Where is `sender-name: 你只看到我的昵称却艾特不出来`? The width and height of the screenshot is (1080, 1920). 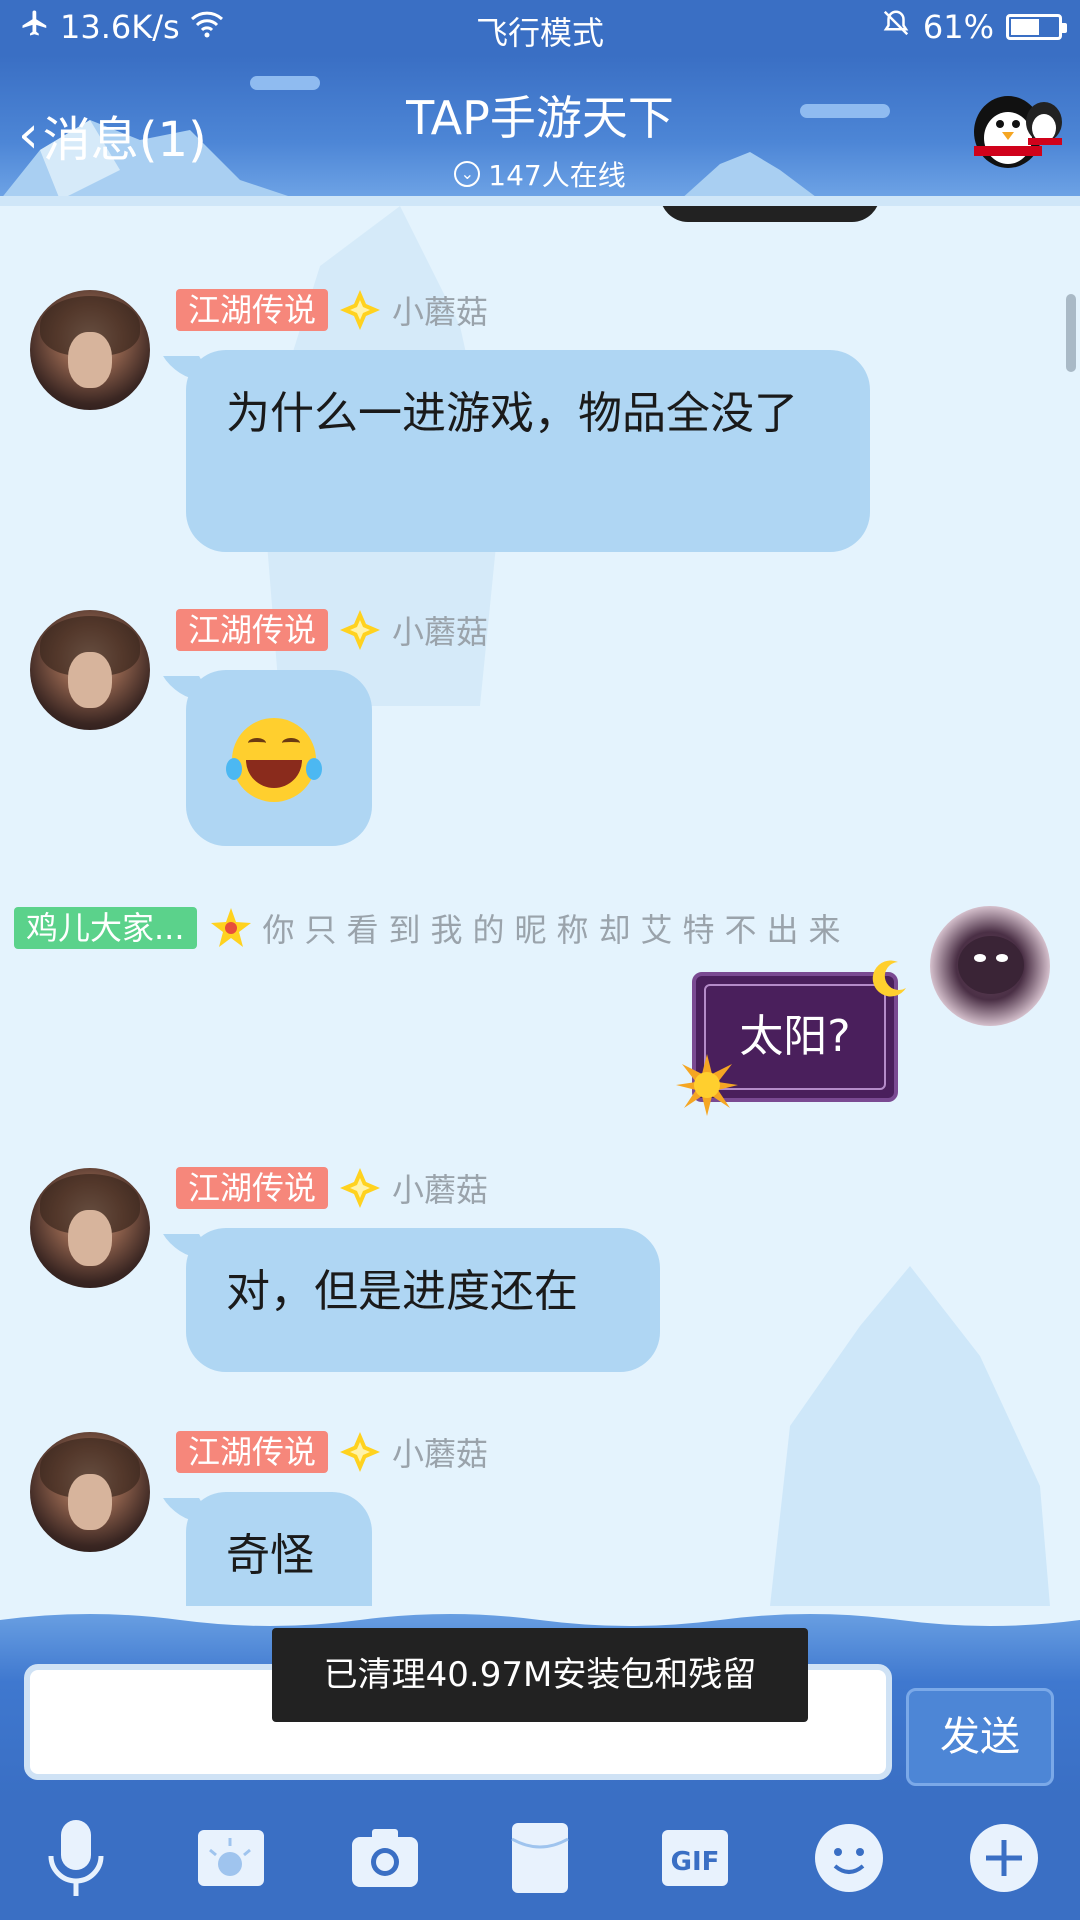
sender-name: 你只看到我的昵称却艾特不出来 is located at coordinates (557, 928).